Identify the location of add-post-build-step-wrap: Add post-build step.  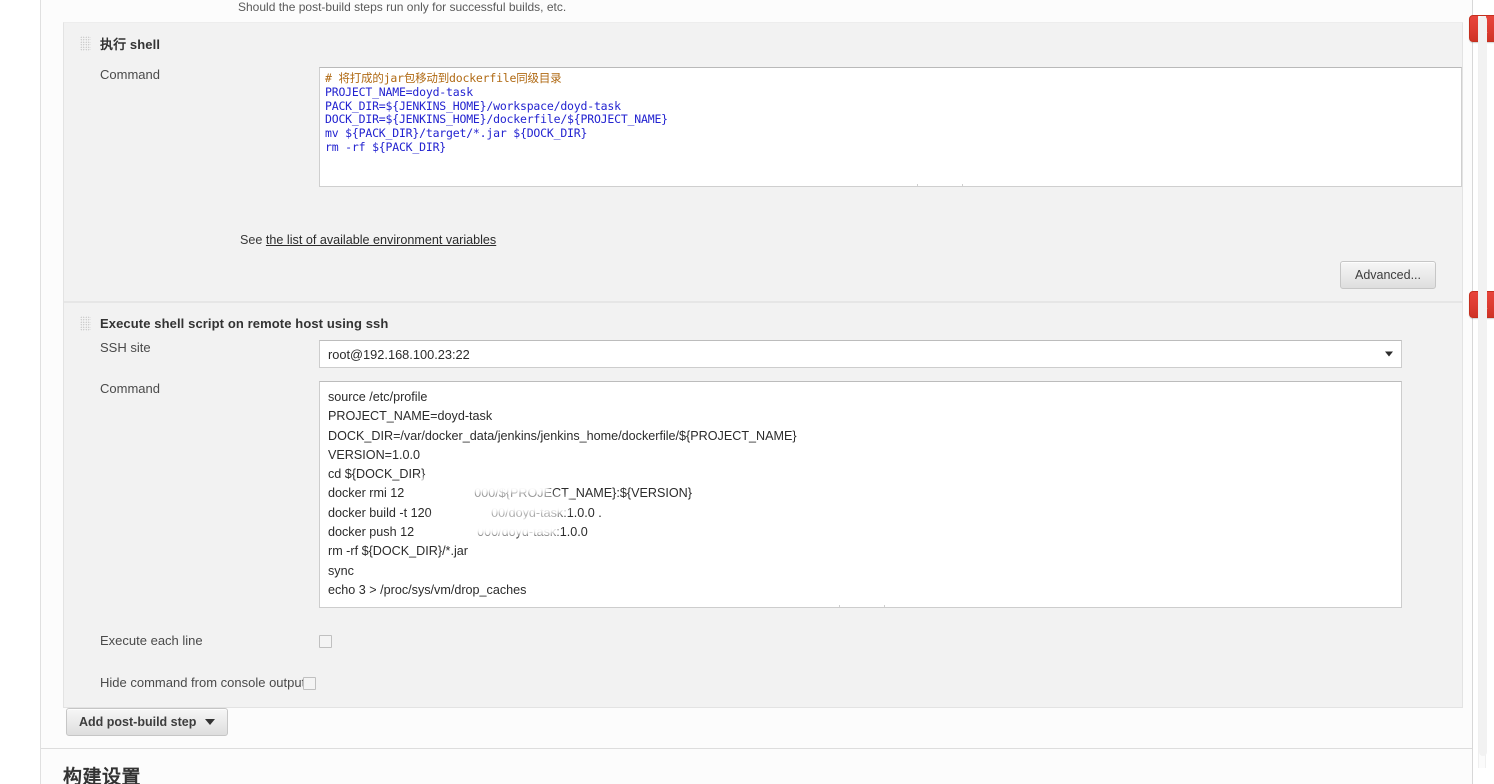
(147, 722).